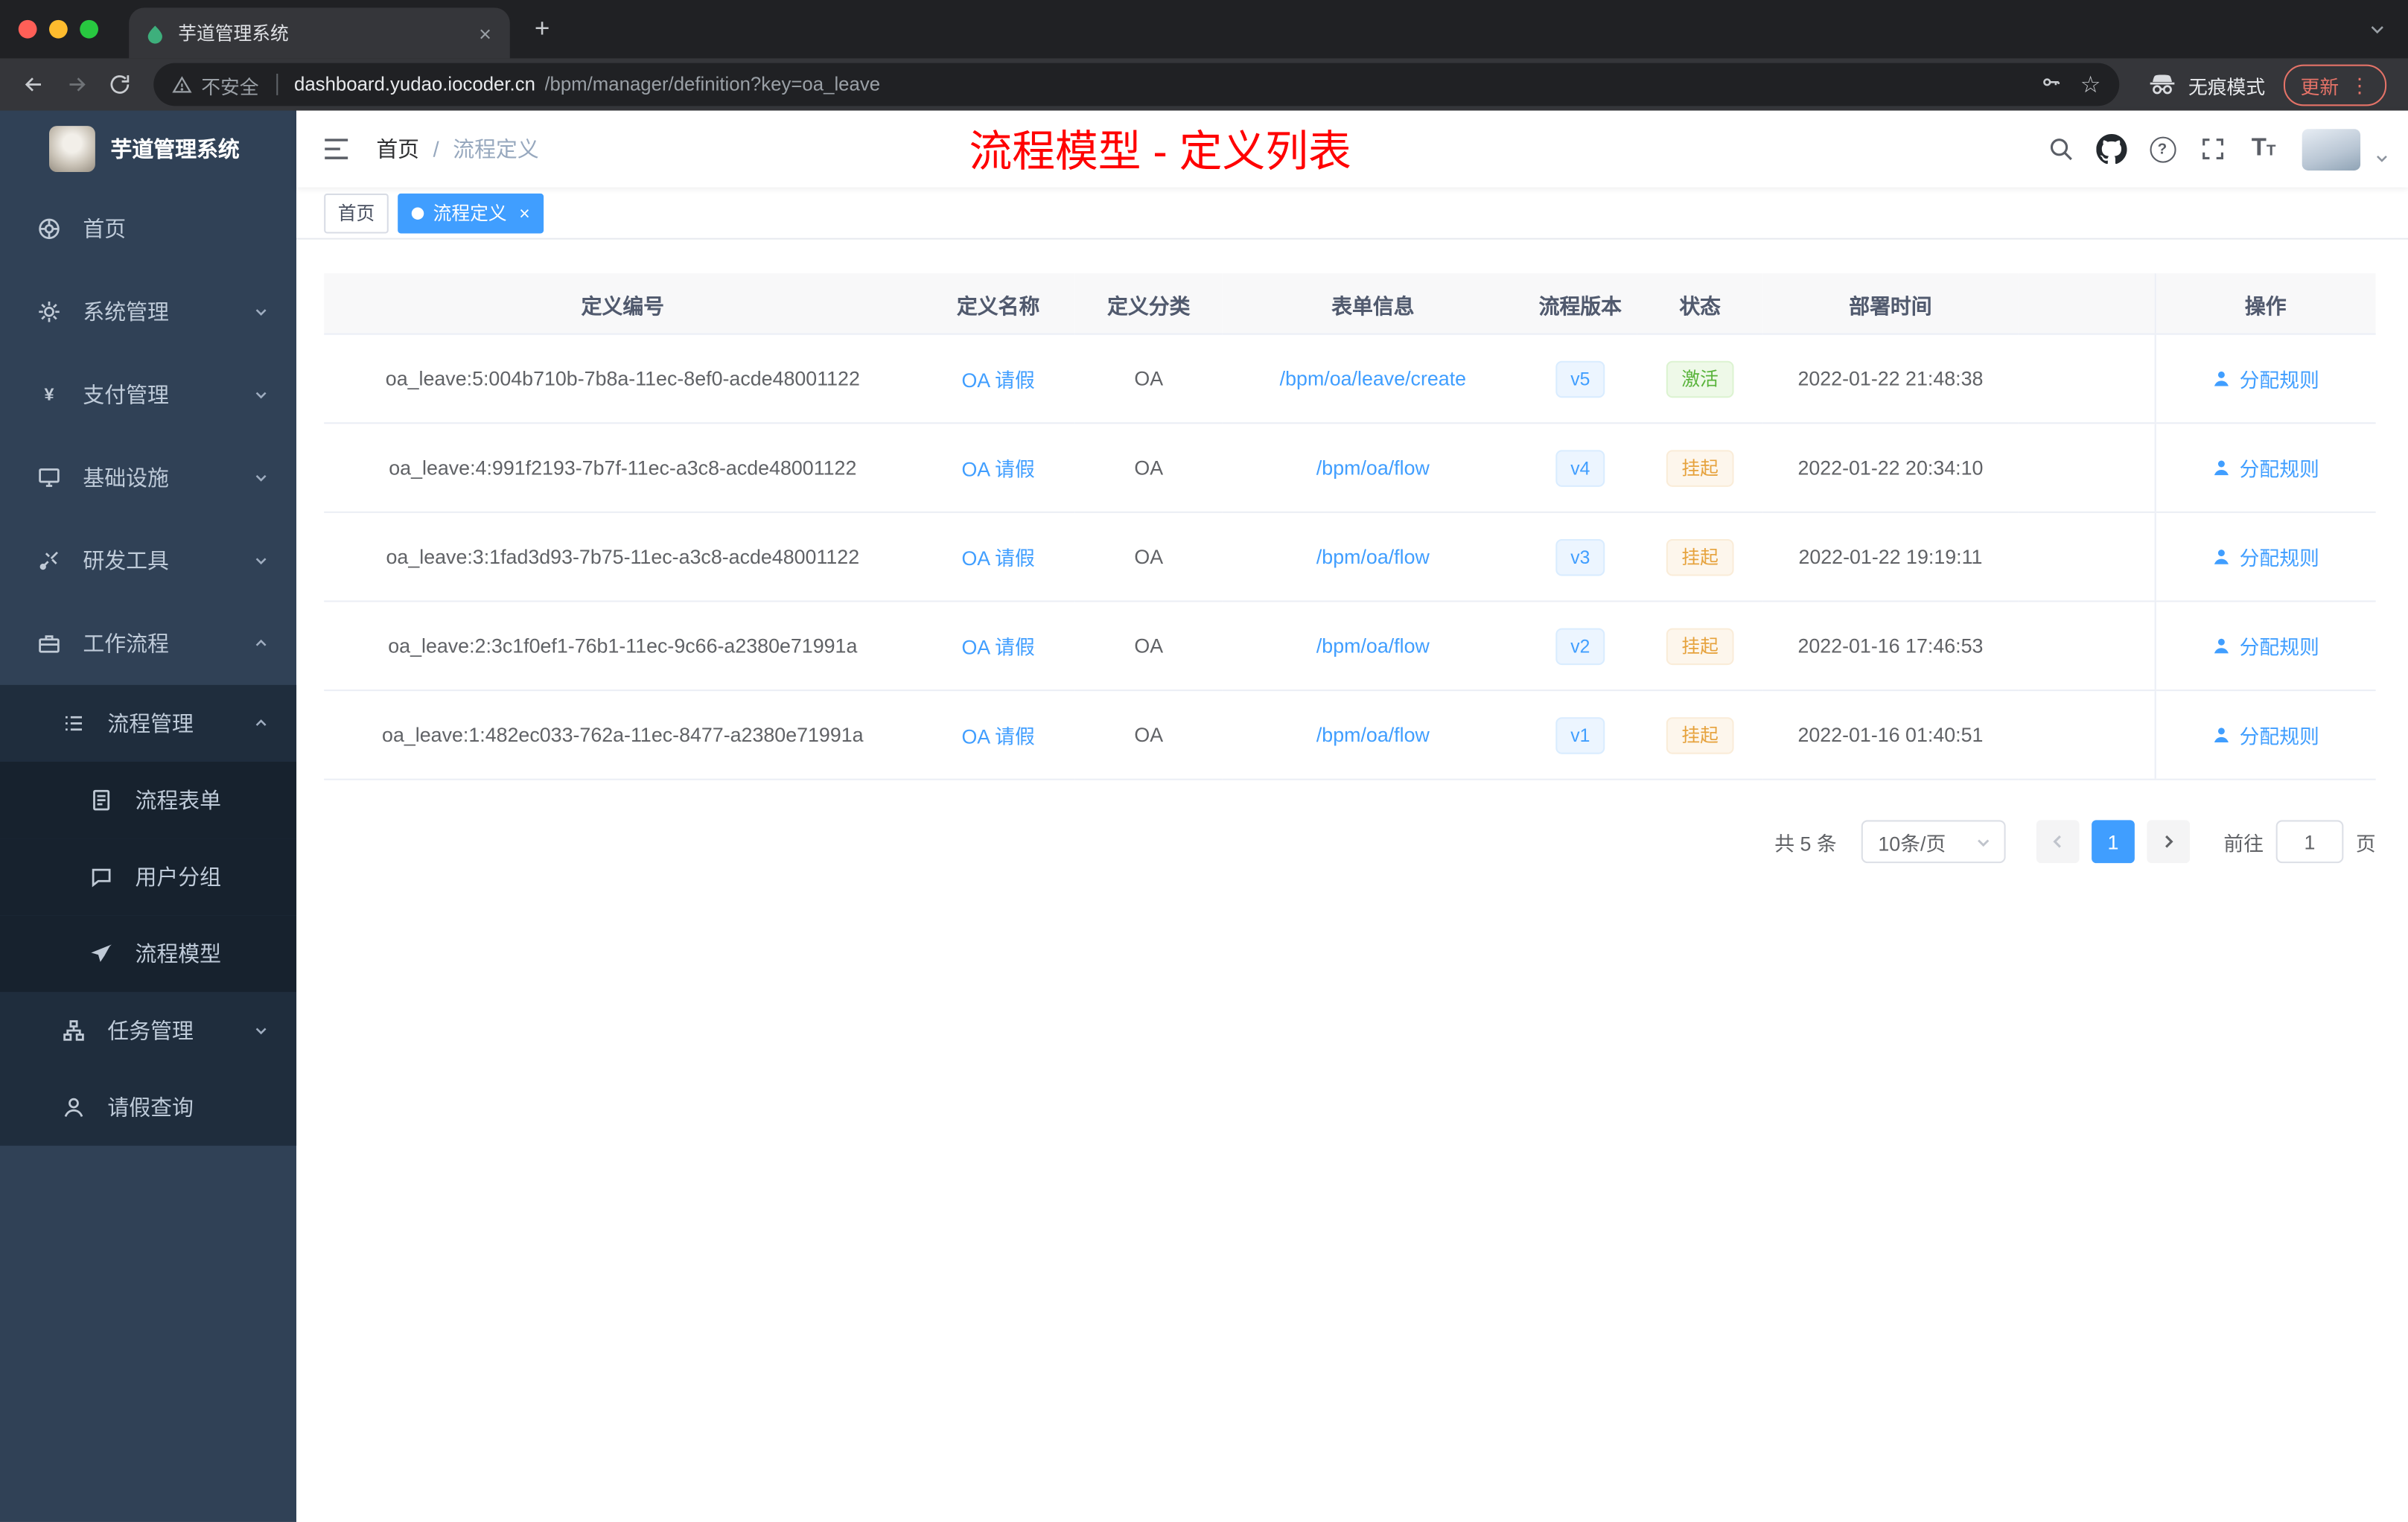  What do you see at coordinates (2243, 843) in the screenshot?
I see `goto-label: 前往` at bounding box center [2243, 843].